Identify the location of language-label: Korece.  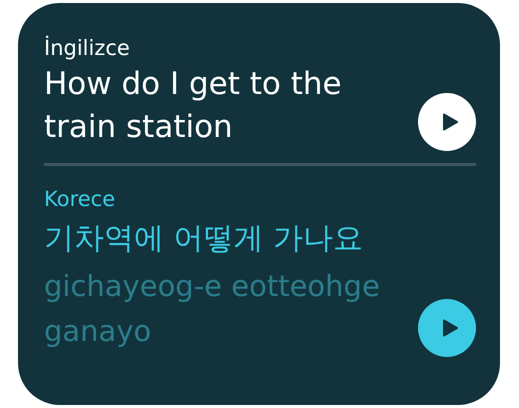
(80, 199).